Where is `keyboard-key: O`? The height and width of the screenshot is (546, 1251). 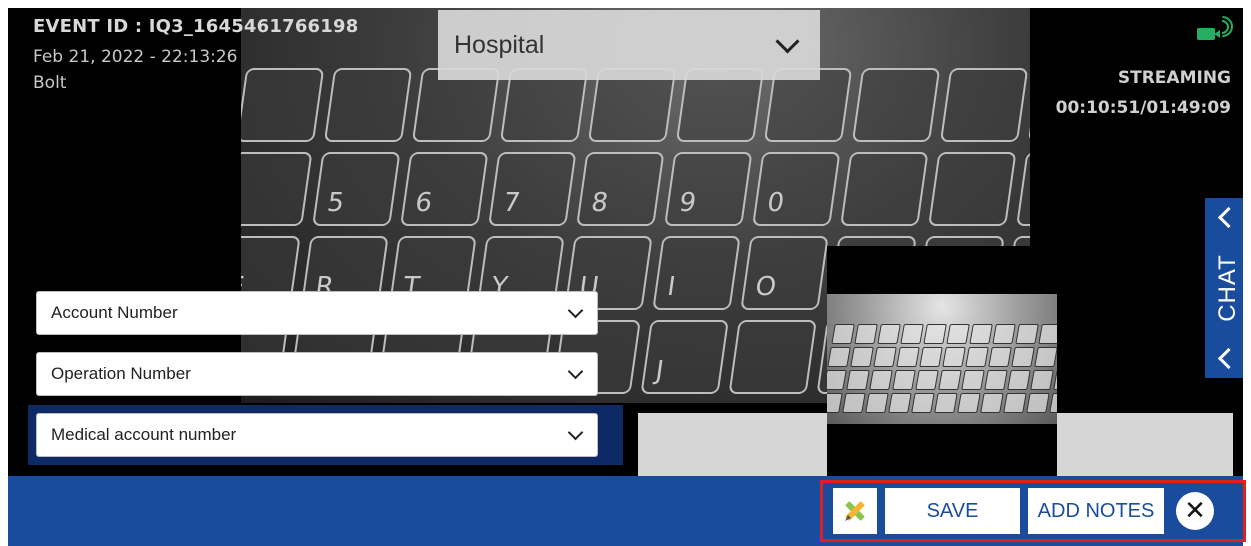
keyboard-key: O is located at coordinates (784, 273).